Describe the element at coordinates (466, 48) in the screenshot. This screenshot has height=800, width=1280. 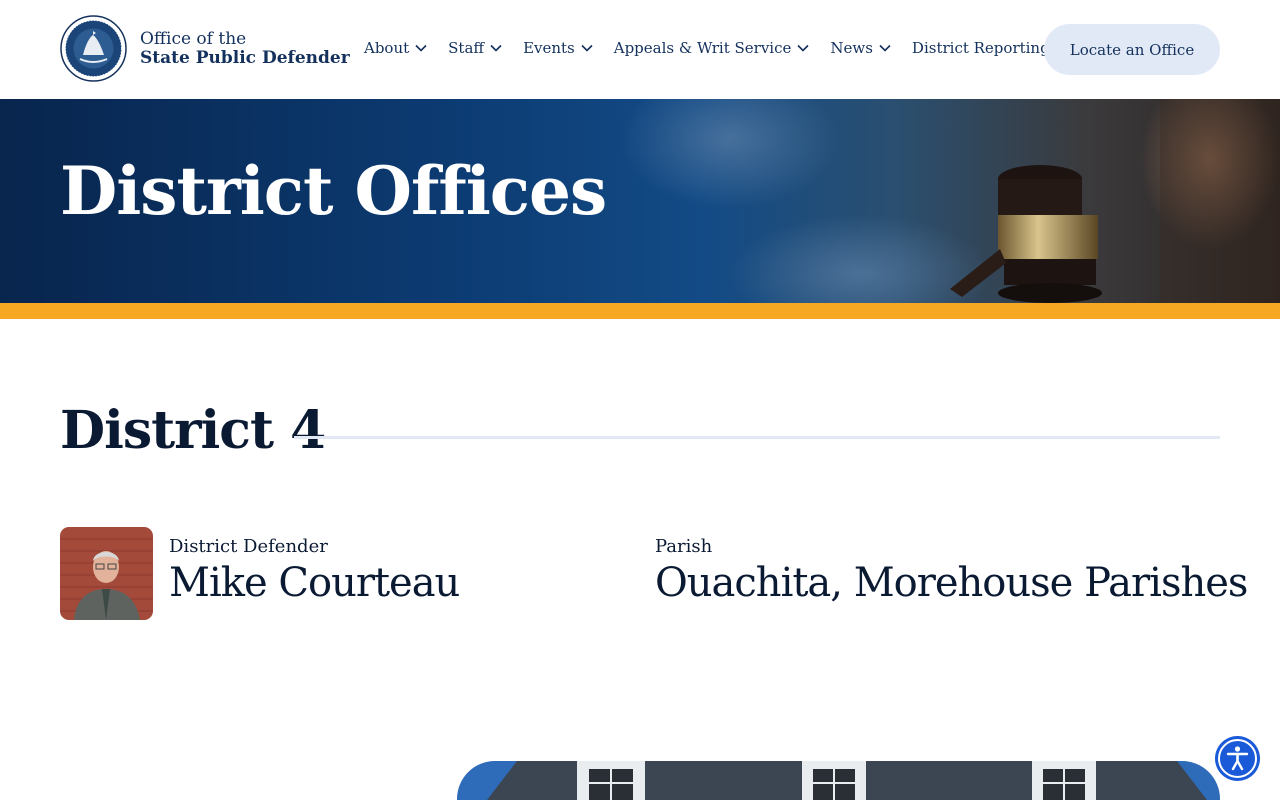
I see `nav-label: Staff` at that location.